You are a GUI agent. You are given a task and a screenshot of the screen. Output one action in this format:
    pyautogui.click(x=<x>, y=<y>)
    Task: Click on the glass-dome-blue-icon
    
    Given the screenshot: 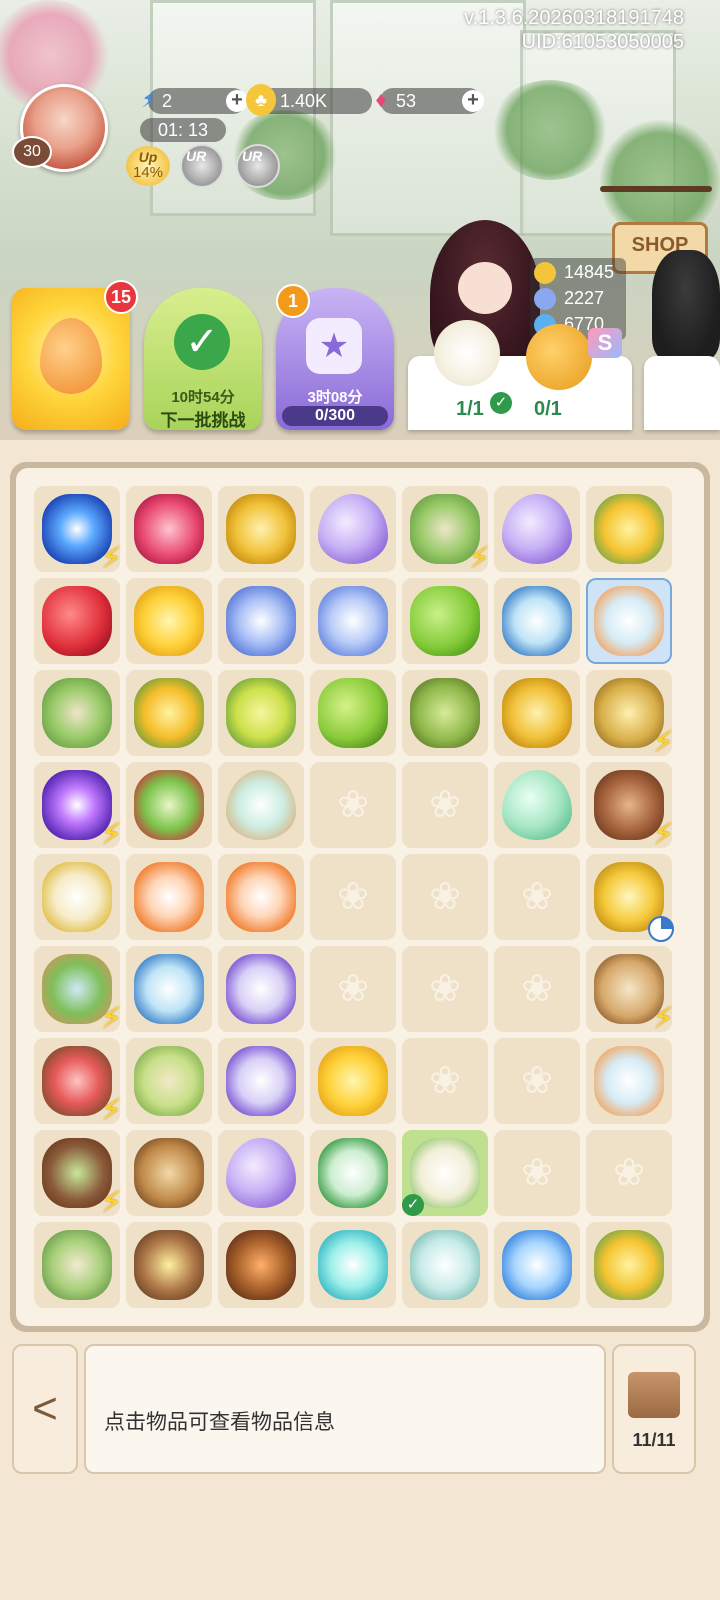 What is the action you would take?
    pyautogui.click(x=537, y=621)
    